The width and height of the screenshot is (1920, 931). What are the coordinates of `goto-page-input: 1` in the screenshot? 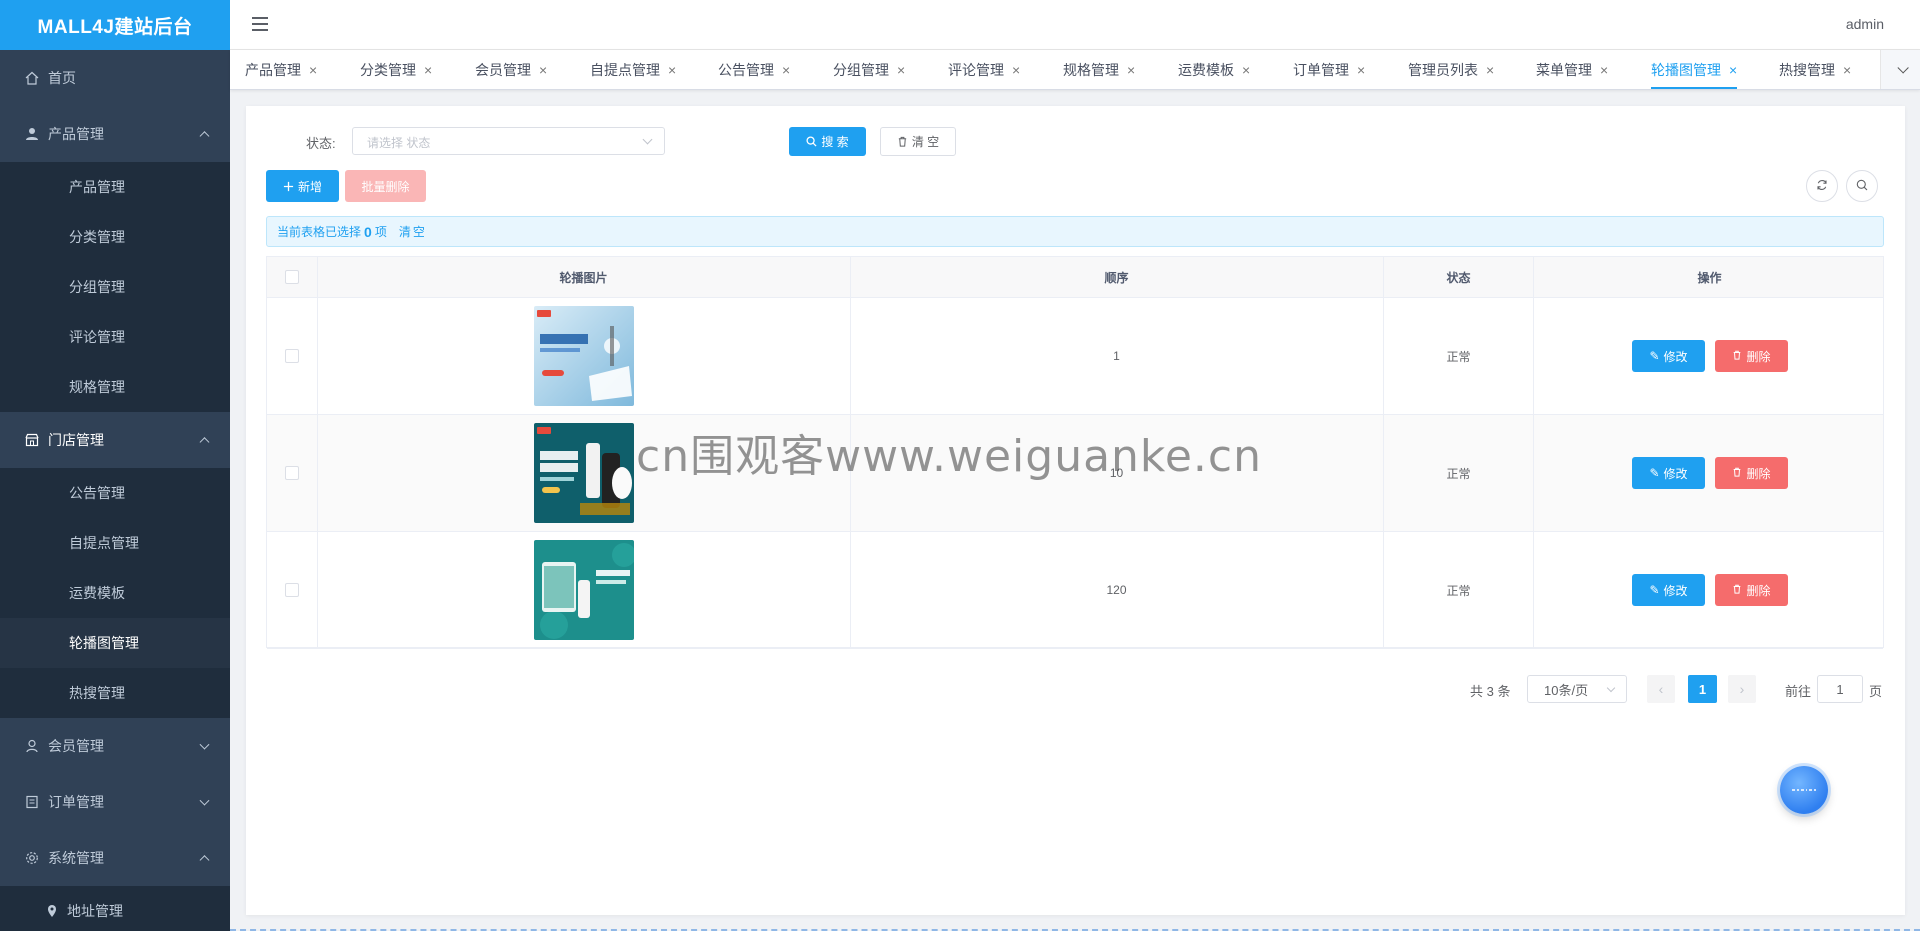 It's located at (1840, 689).